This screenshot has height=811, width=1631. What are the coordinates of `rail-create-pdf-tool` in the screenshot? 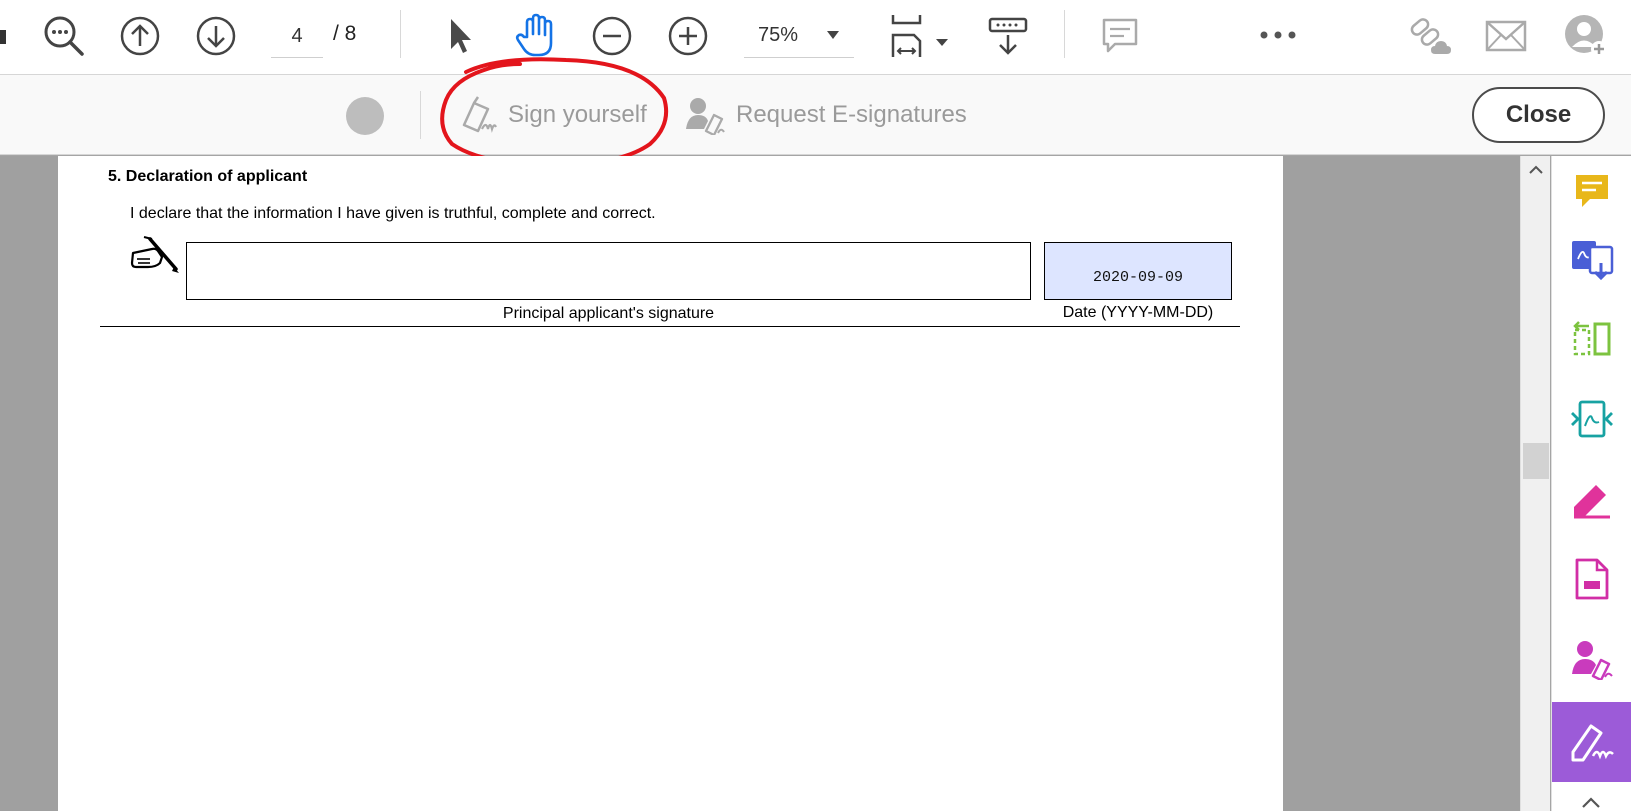 It's located at (1591, 579).